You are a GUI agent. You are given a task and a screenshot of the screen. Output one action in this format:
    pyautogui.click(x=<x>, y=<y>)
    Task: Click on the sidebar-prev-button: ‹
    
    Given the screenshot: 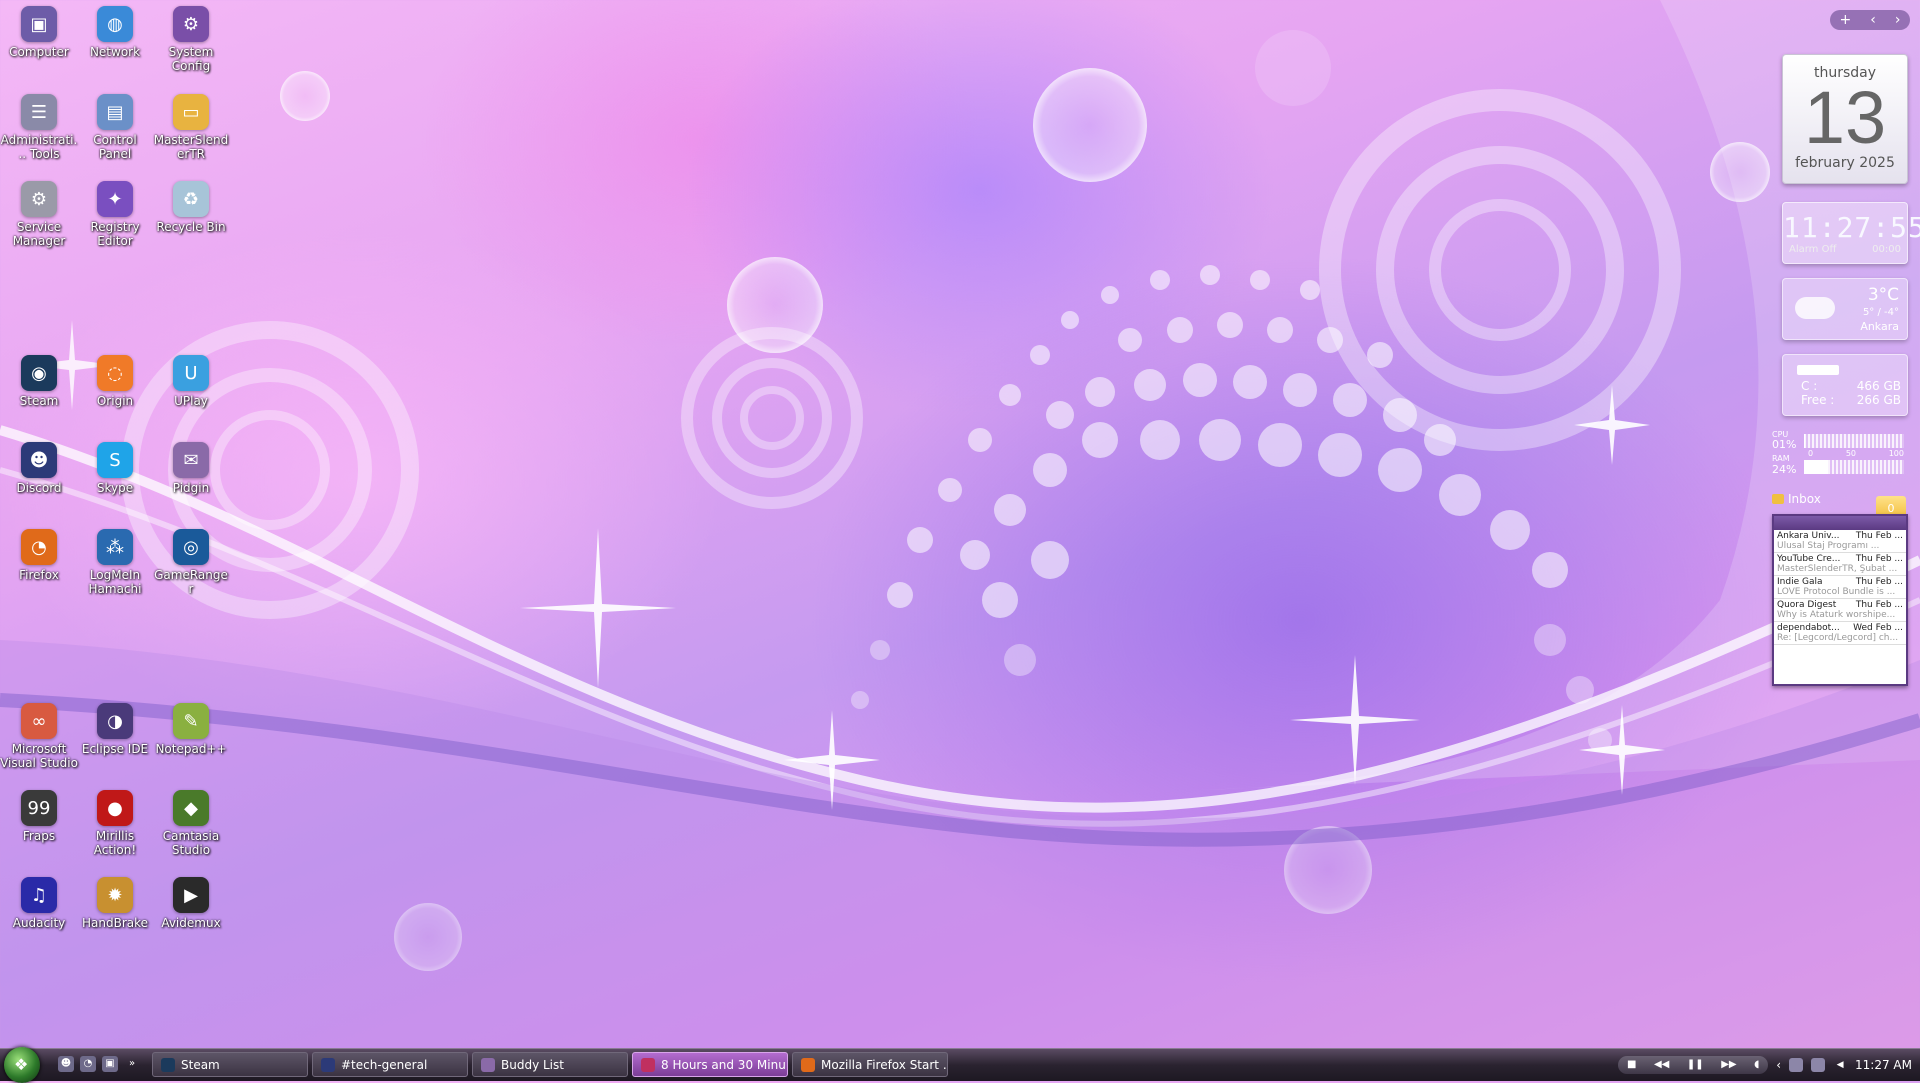 What is the action you would take?
    pyautogui.click(x=1873, y=20)
    